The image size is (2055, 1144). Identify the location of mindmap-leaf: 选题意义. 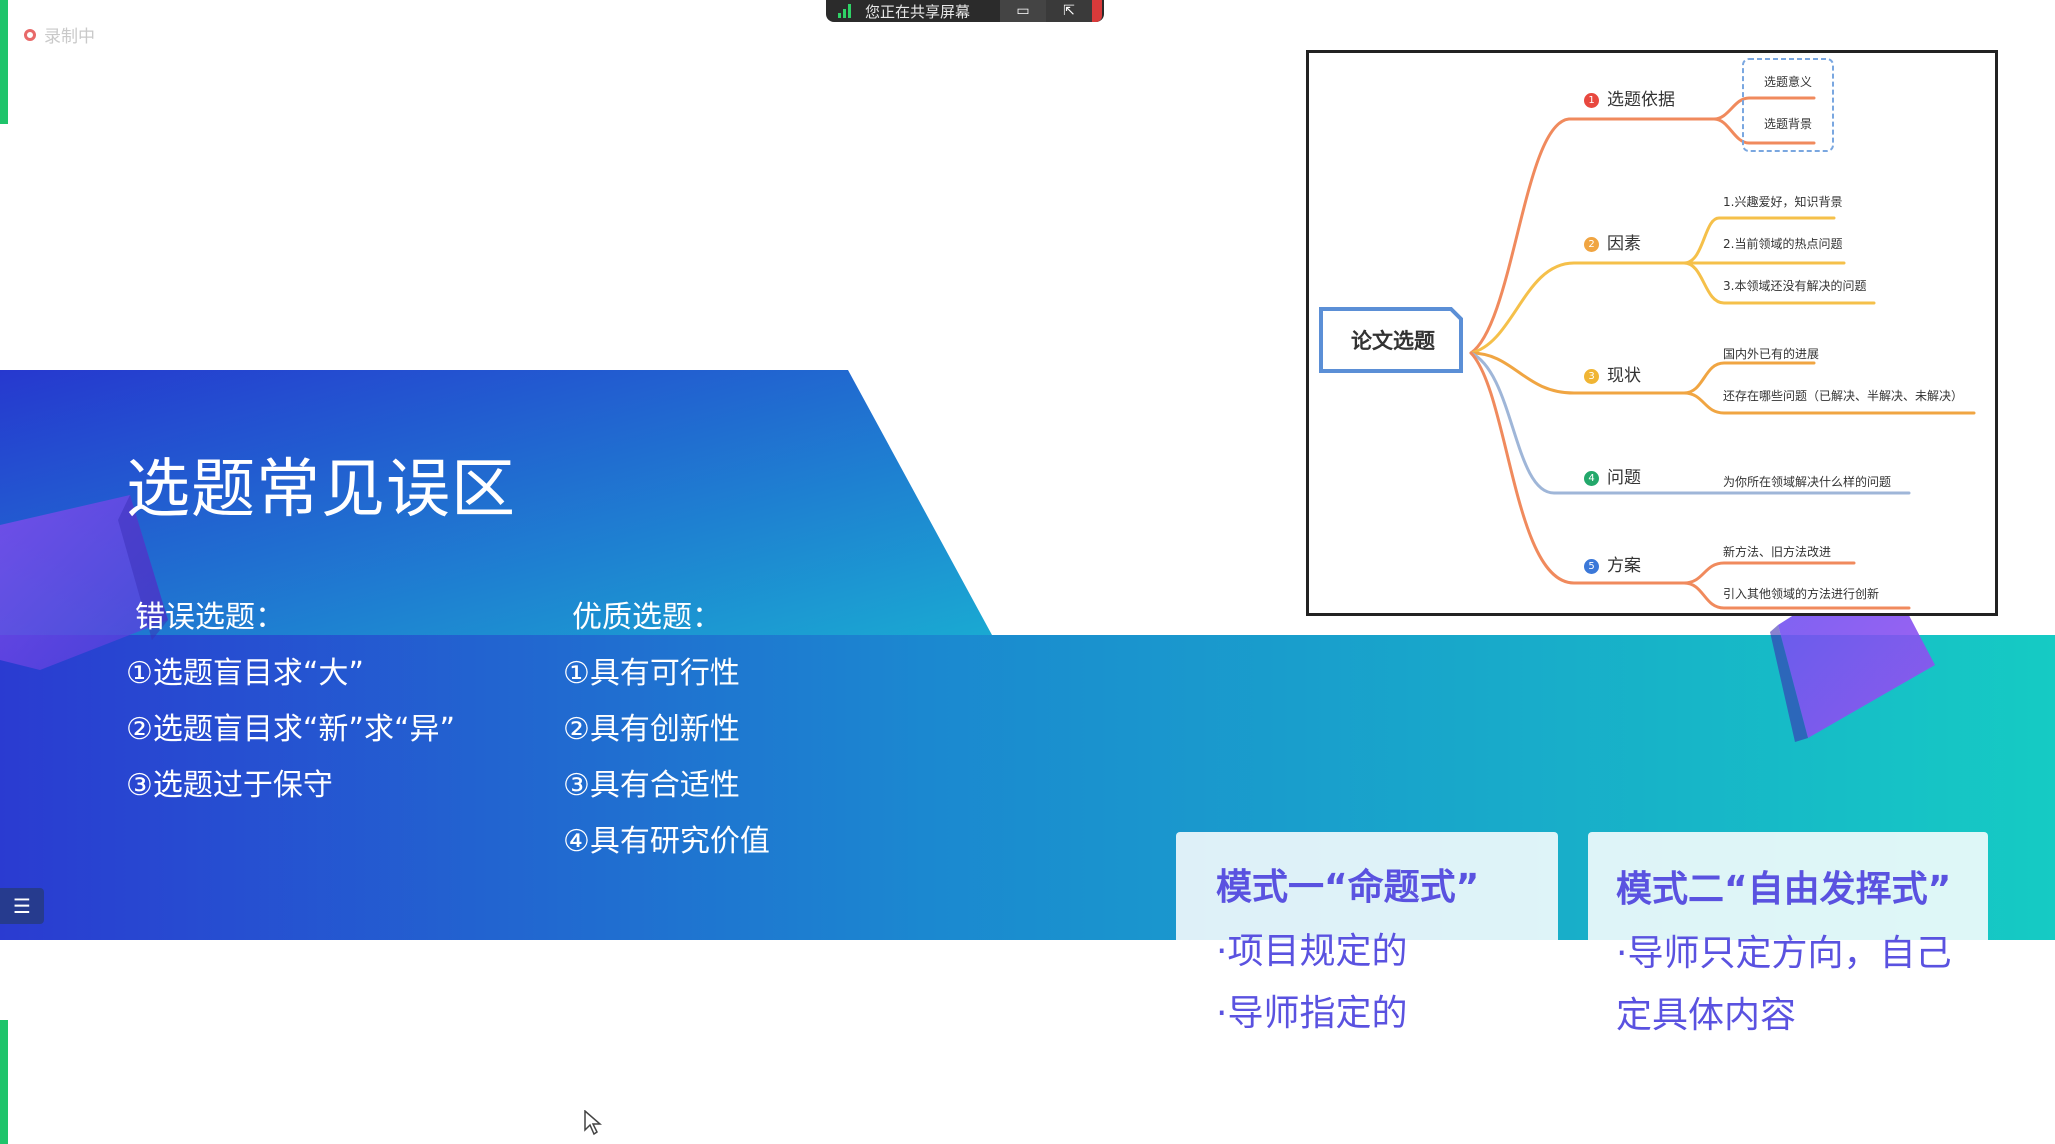
(1788, 82).